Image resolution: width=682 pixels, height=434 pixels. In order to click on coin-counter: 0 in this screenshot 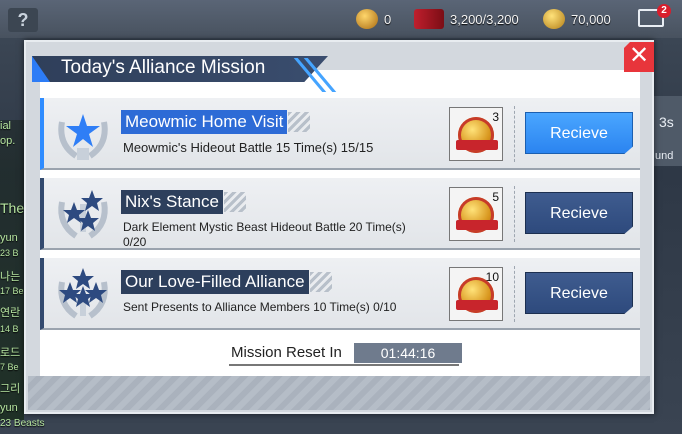, I will do `click(373, 19)`.